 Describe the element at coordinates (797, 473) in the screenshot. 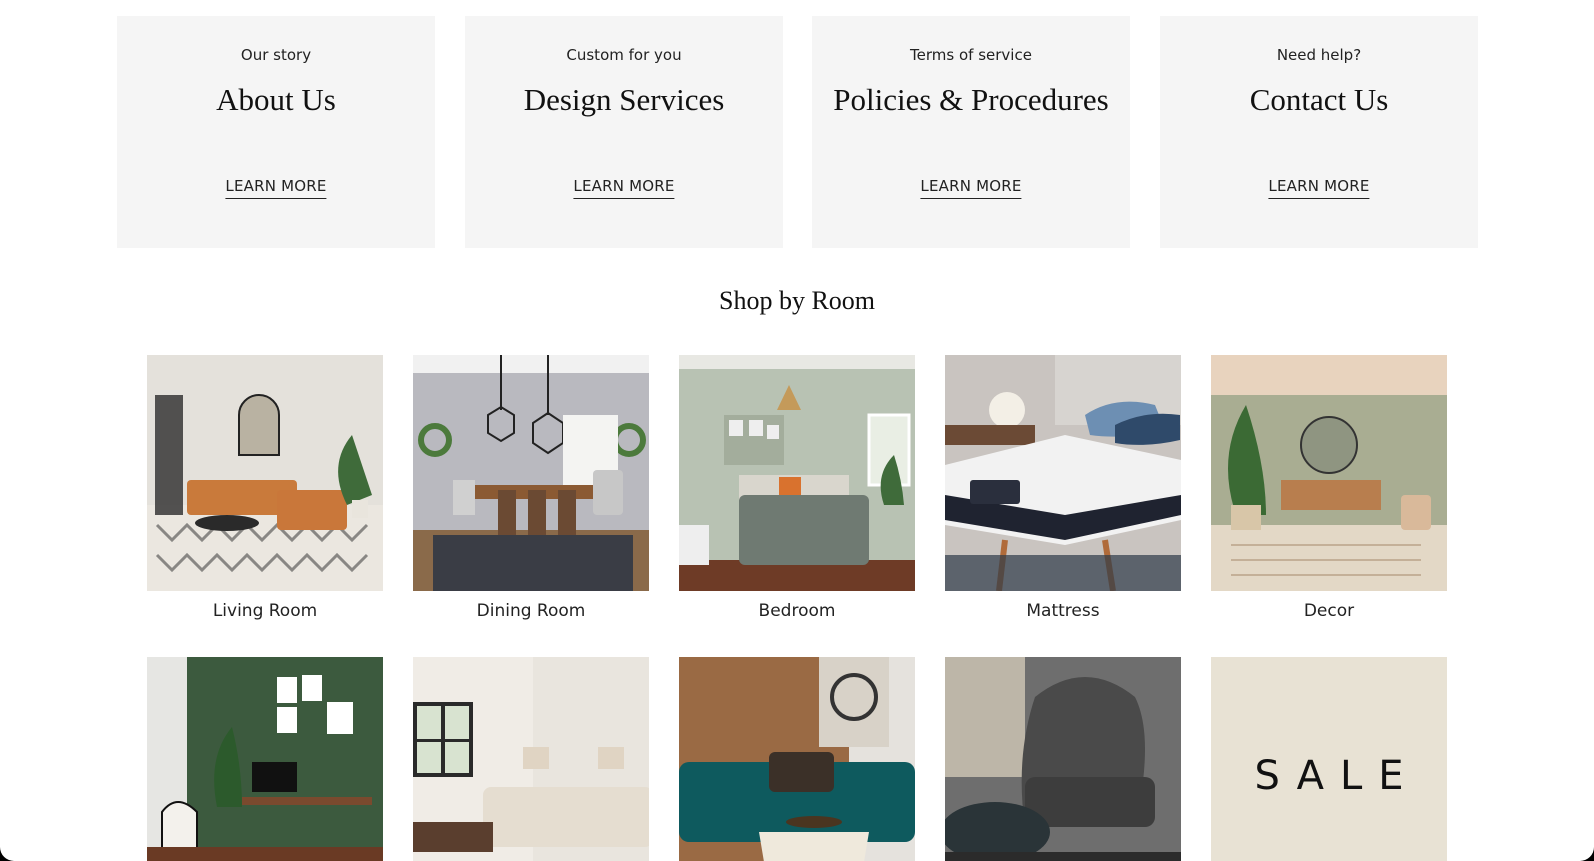

I see `bedroom-image` at that location.